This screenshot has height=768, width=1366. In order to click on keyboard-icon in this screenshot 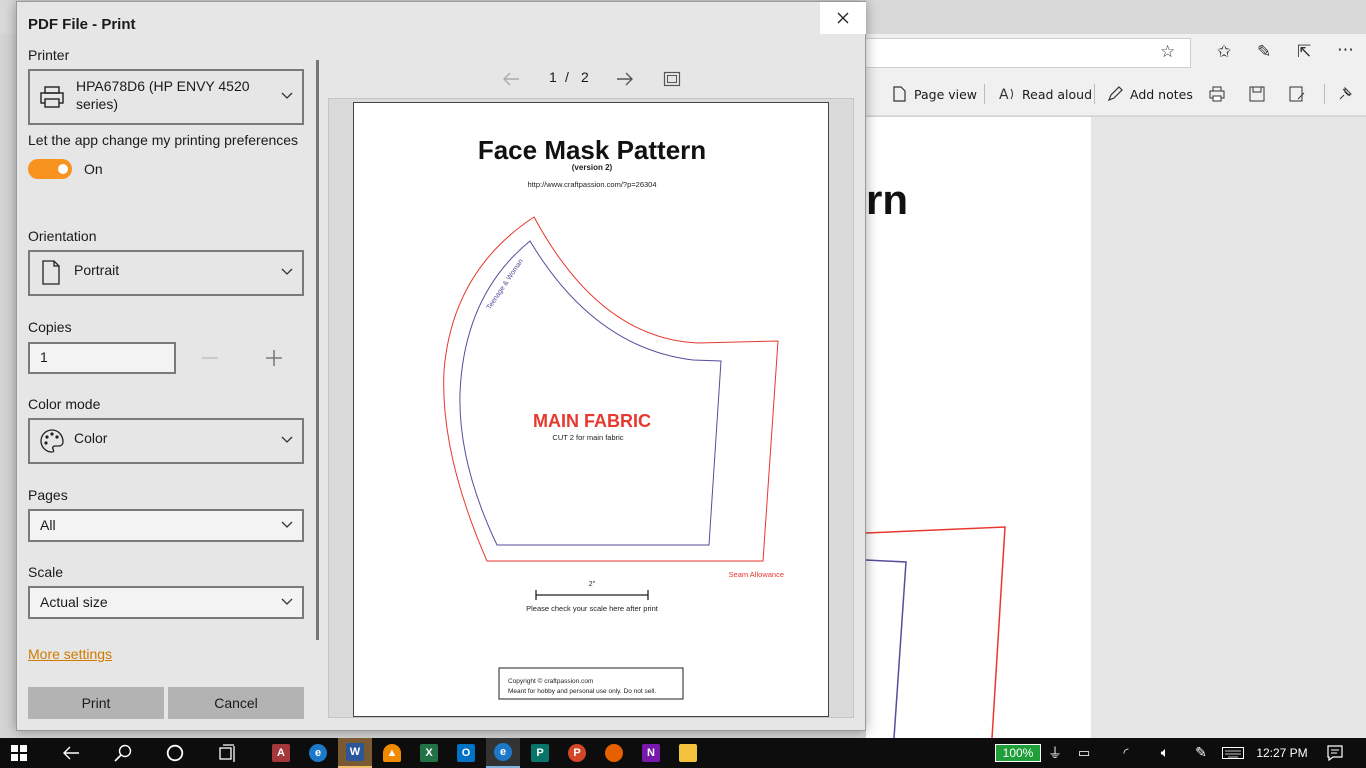, I will do `click(1233, 753)`.